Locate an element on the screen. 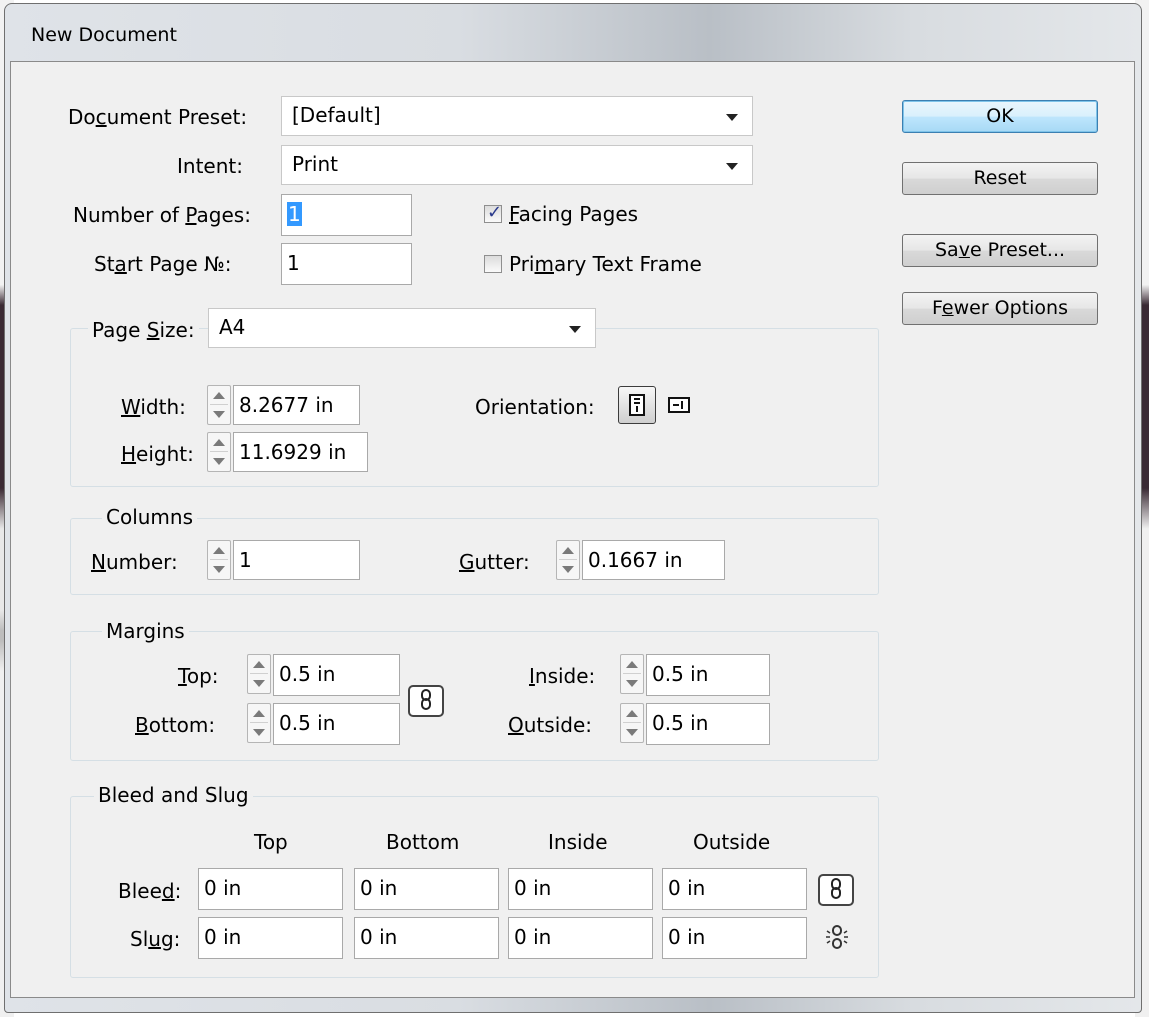 This screenshot has height=1017, width=1149. intent-value: Print is located at coordinates (315, 164).